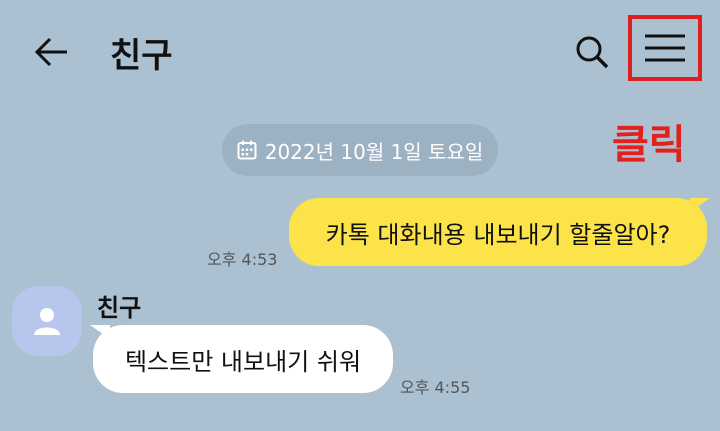 The height and width of the screenshot is (431, 720). I want to click on friend-avatar, so click(47, 321).